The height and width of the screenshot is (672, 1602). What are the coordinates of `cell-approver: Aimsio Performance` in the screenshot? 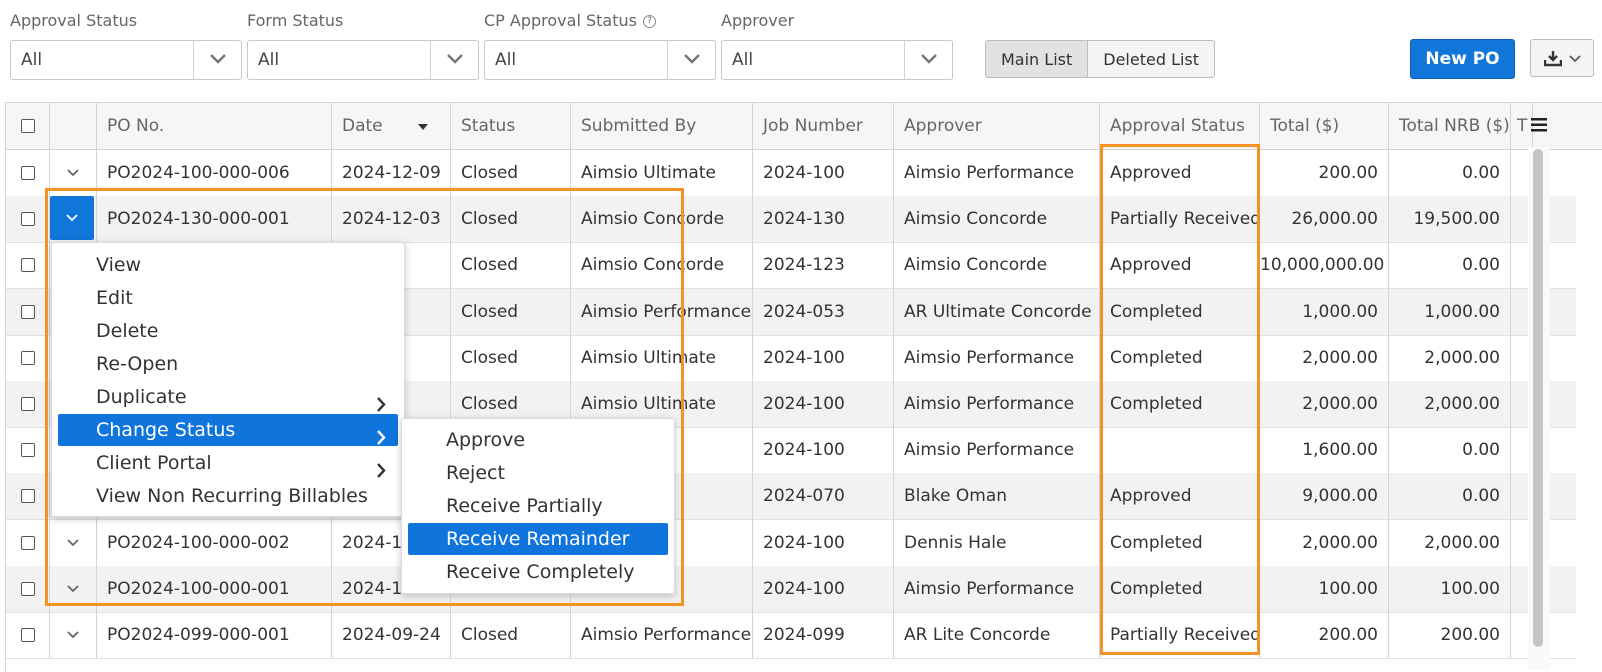 It's located at (997, 173).